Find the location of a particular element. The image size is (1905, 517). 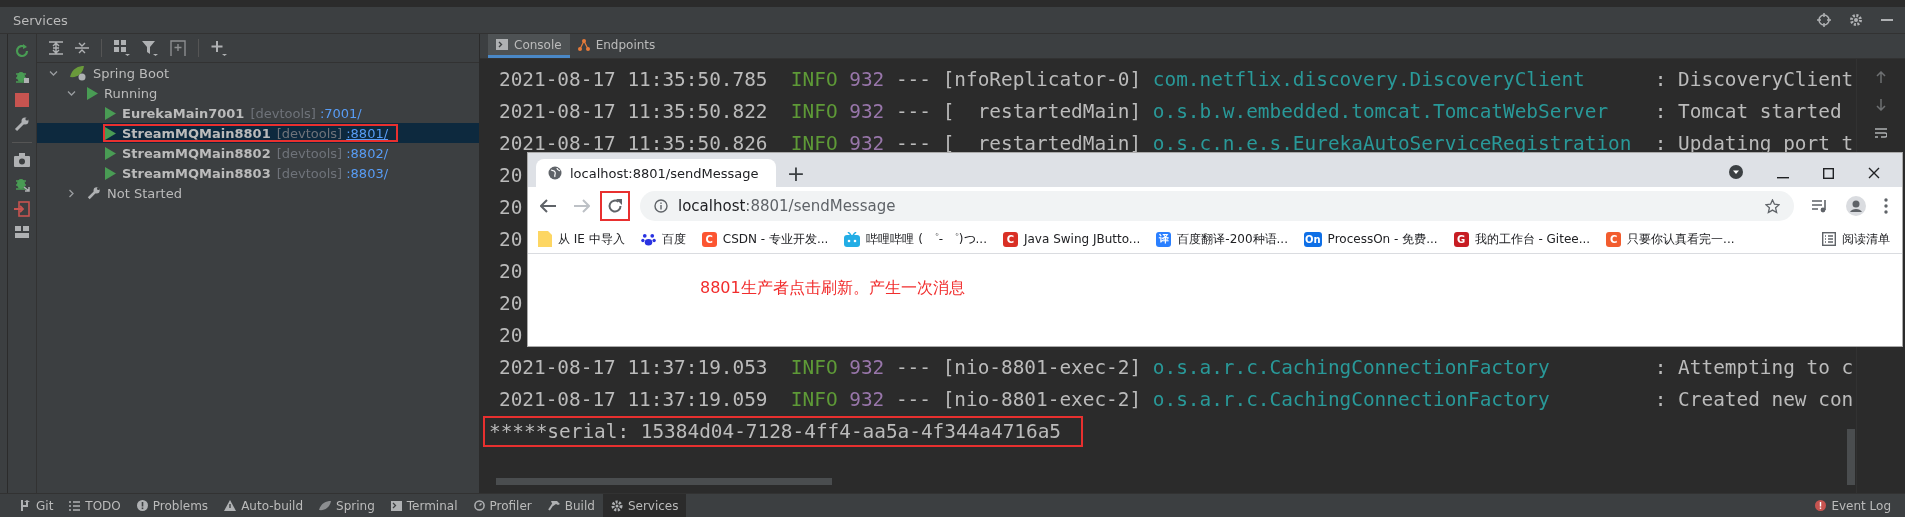

log-thread: [ restartedMain] is located at coordinates (1042, 111).